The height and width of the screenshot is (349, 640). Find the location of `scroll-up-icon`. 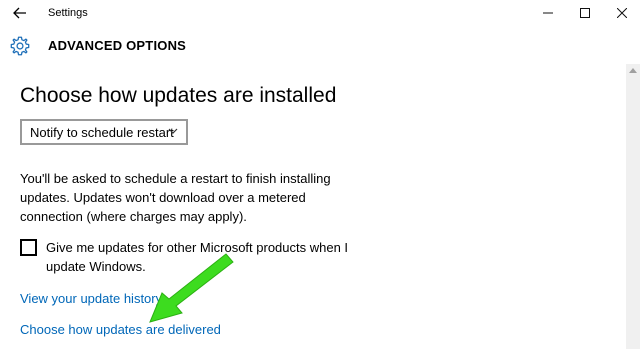

scroll-up-icon is located at coordinates (633, 70).